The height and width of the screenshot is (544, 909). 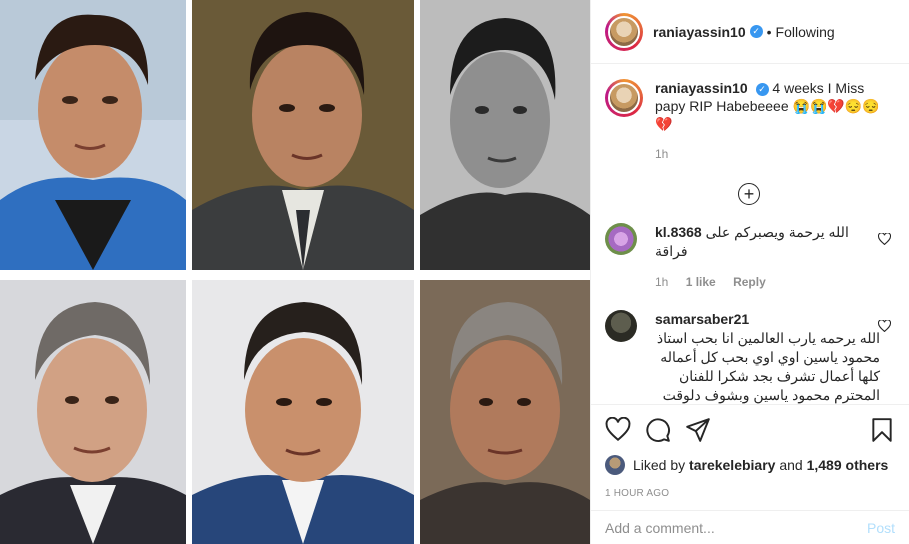 What do you see at coordinates (848, 465) in the screenshot?
I see `likes-count: 1,489 others` at bounding box center [848, 465].